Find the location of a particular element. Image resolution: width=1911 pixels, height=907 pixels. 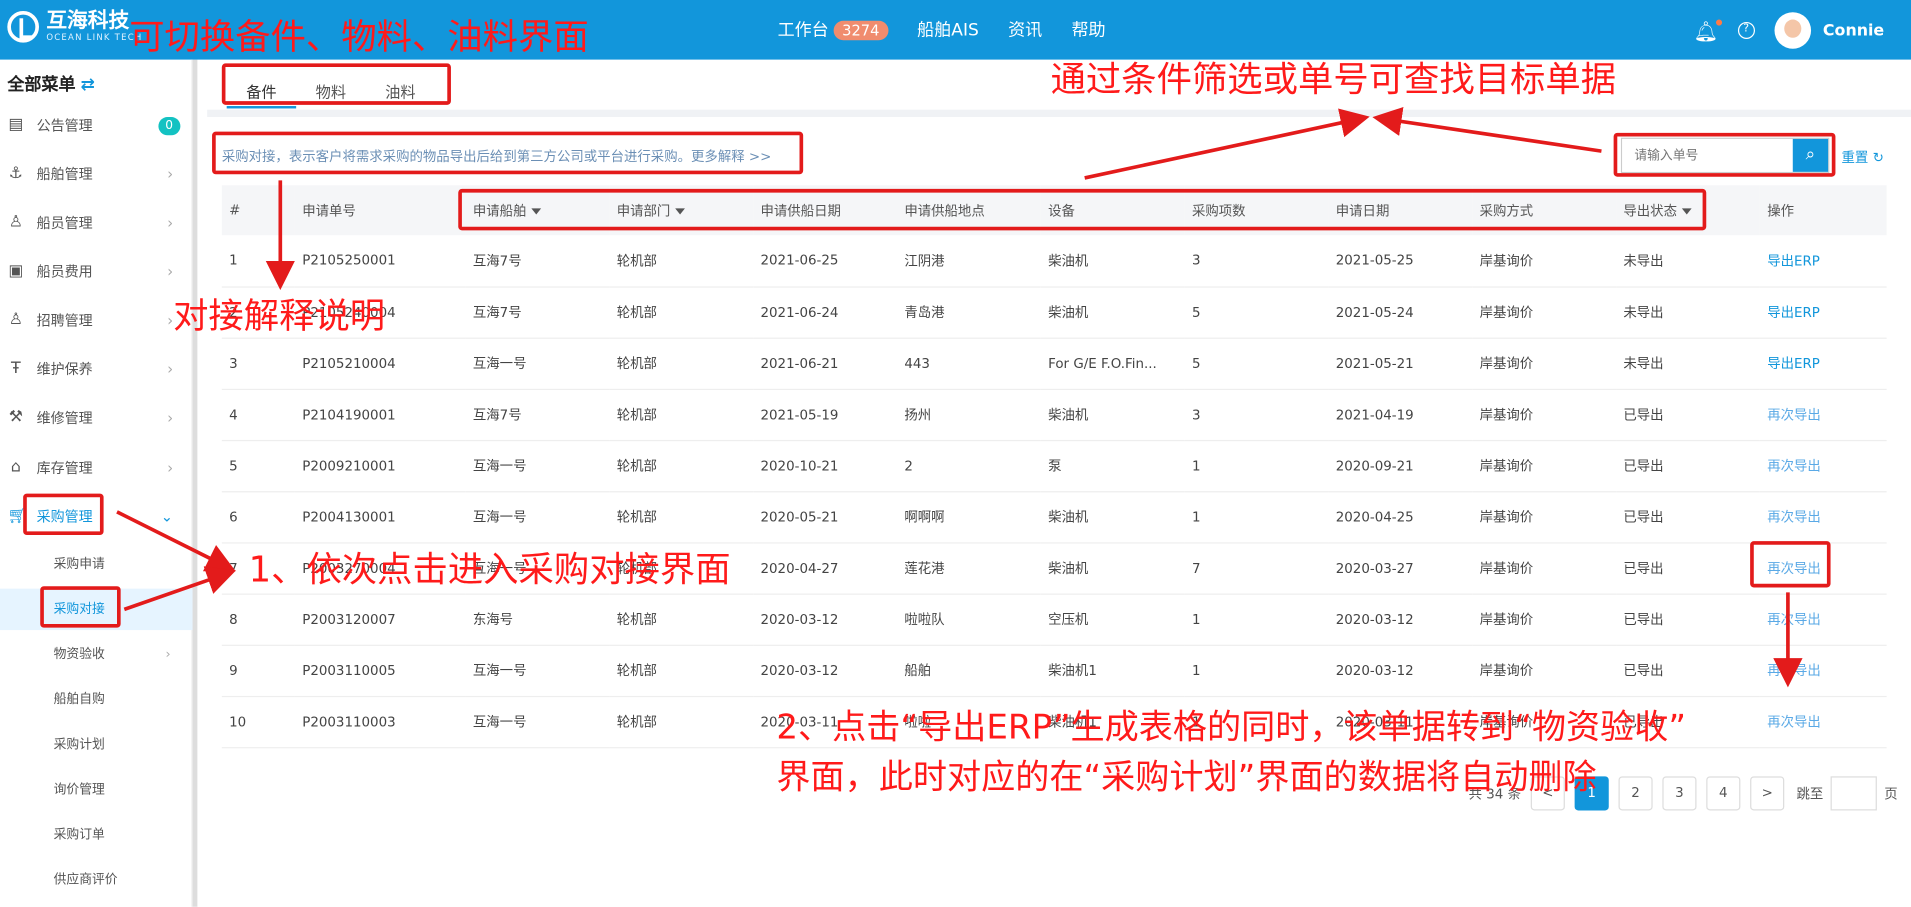

sidebar-item-crew: ♙ 船员管理 › is located at coordinates (96, 222).